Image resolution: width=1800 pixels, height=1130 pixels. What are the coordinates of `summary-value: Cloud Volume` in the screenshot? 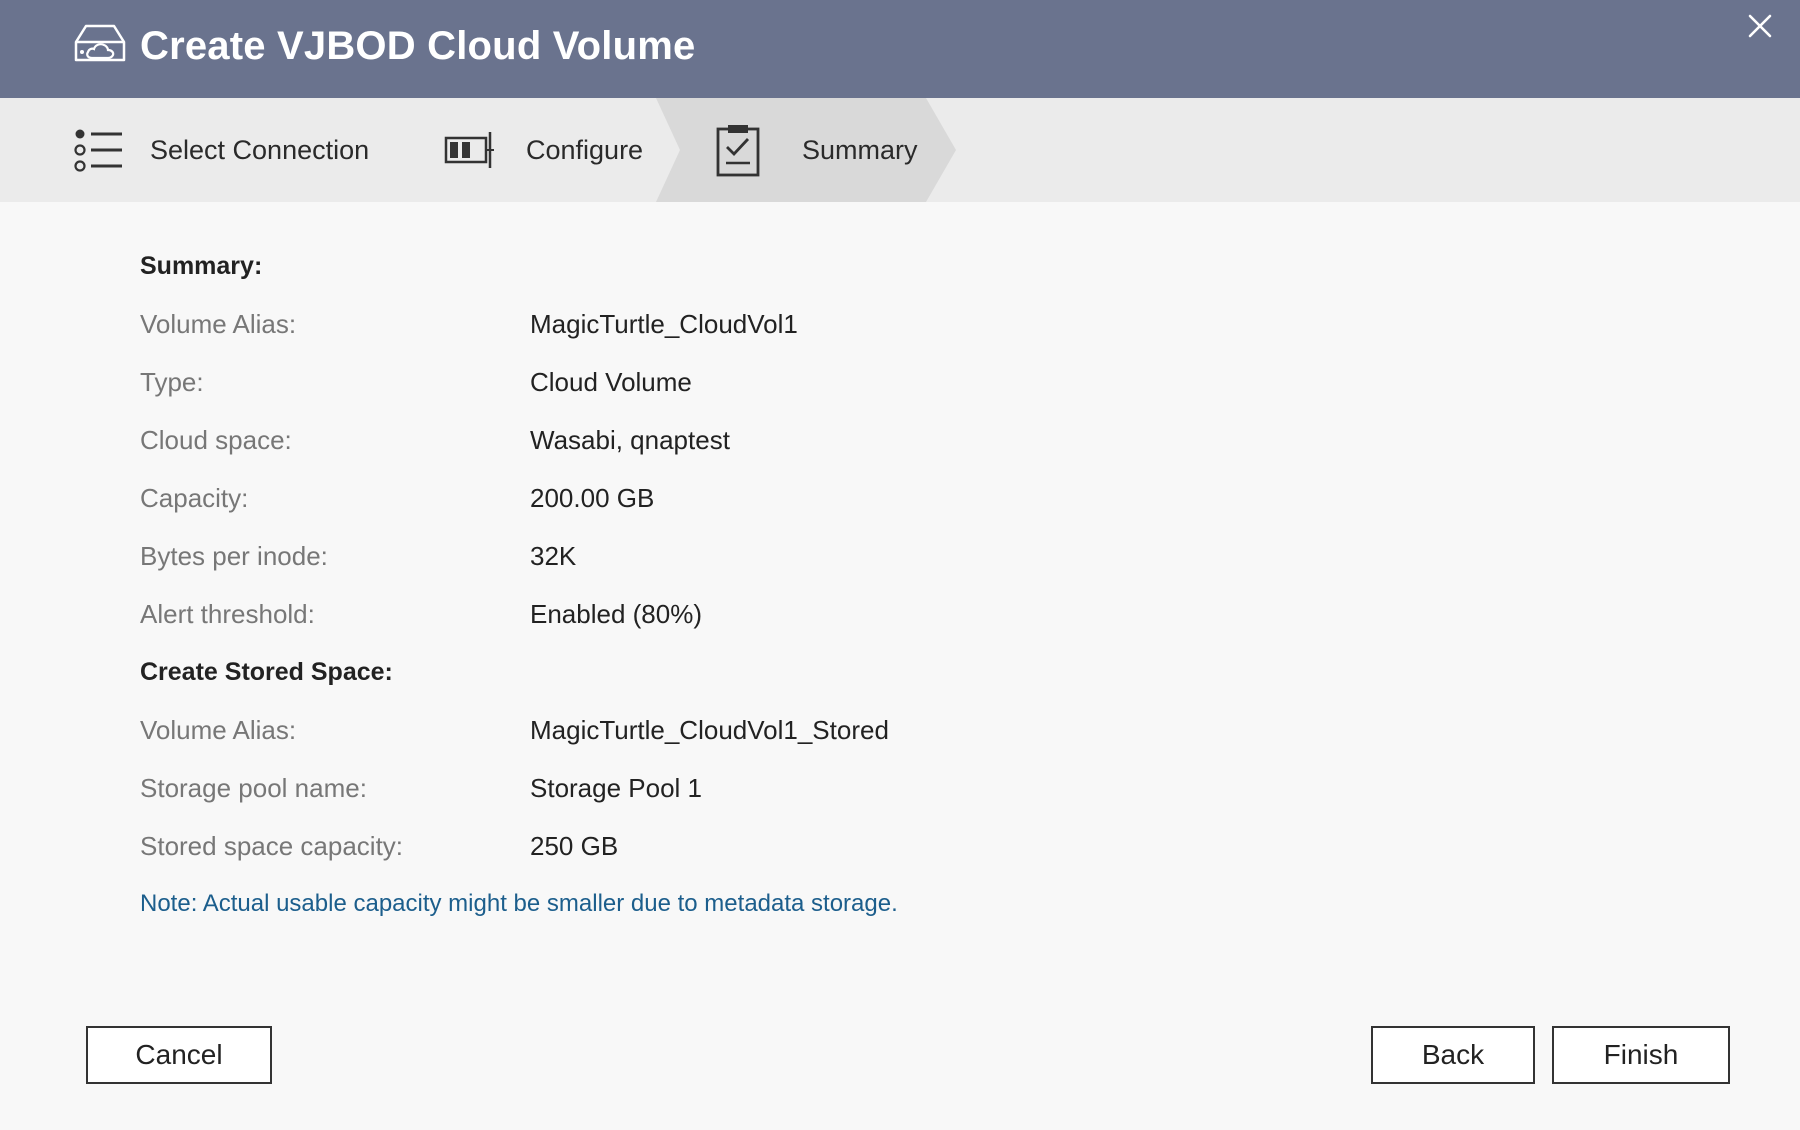 It's located at (611, 382).